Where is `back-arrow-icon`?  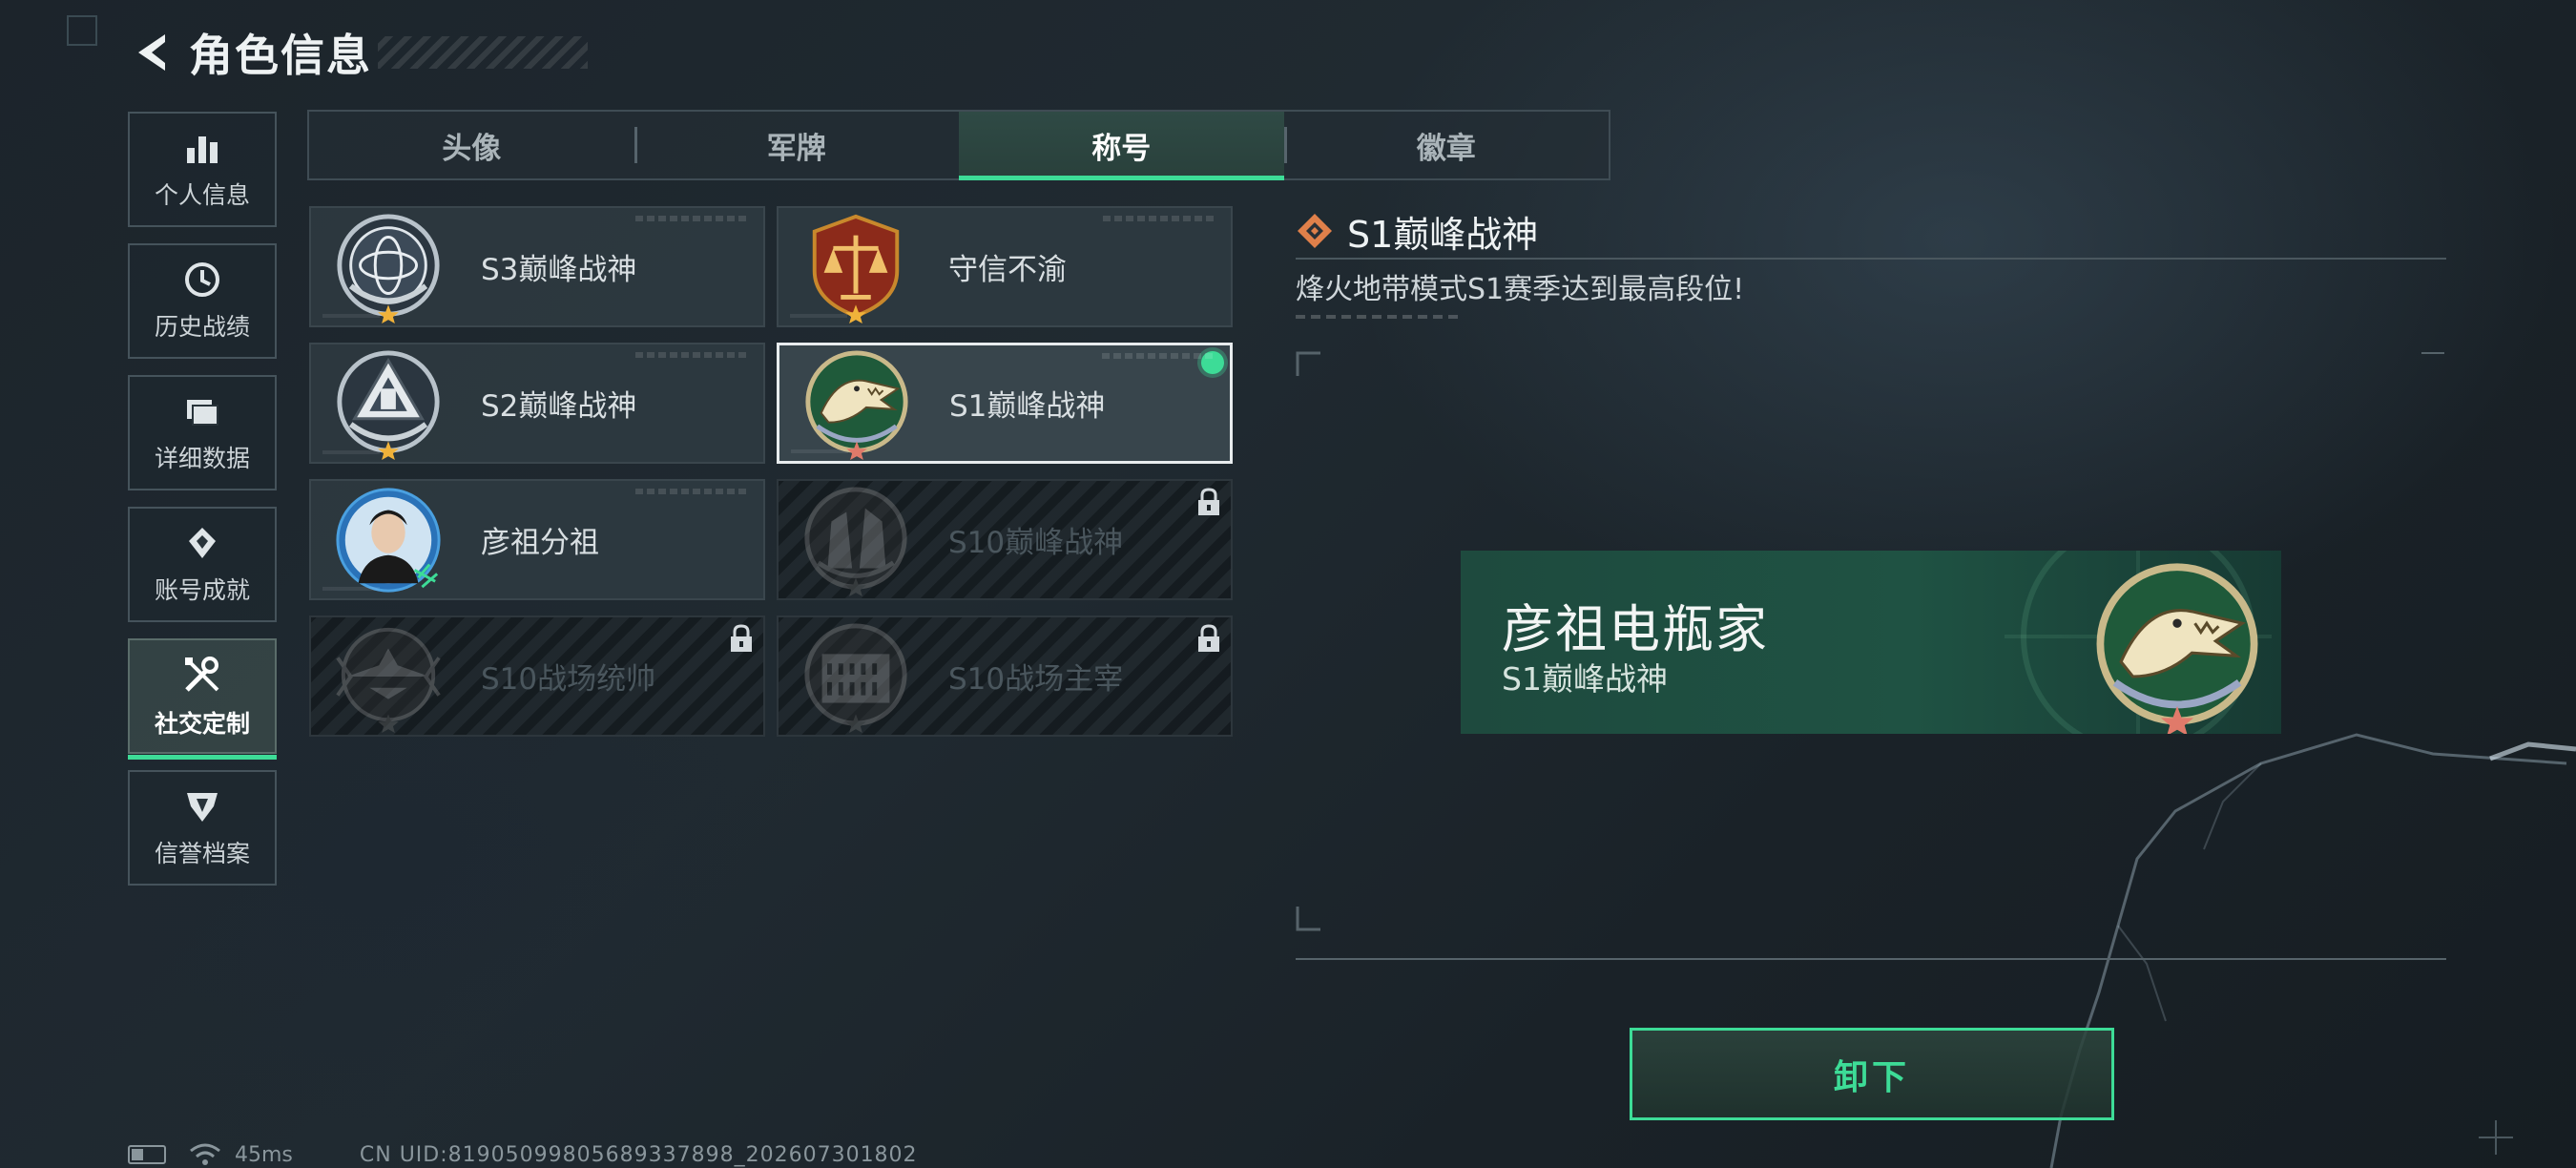
back-arrow-icon is located at coordinates (151, 52).